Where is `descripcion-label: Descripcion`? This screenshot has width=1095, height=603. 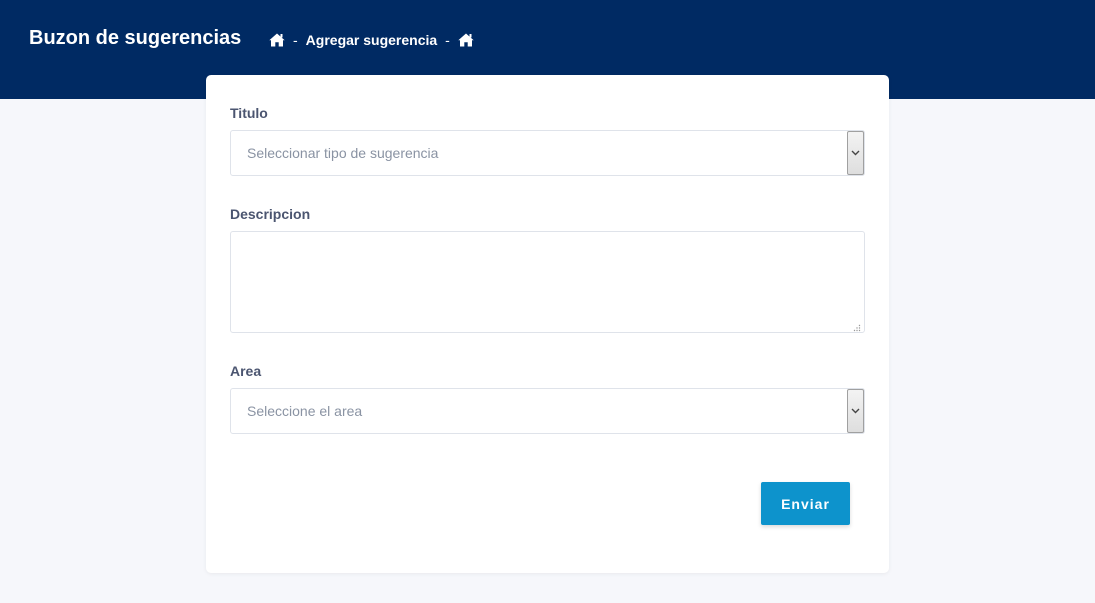 descripcion-label: Descripcion is located at coordinates (270, 214).